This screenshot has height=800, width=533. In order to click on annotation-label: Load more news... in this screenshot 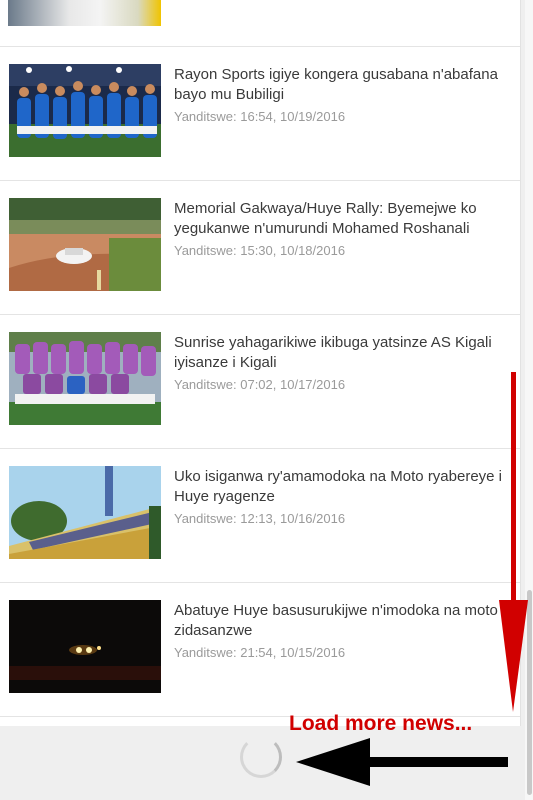, I will do `click(381, 723)`.